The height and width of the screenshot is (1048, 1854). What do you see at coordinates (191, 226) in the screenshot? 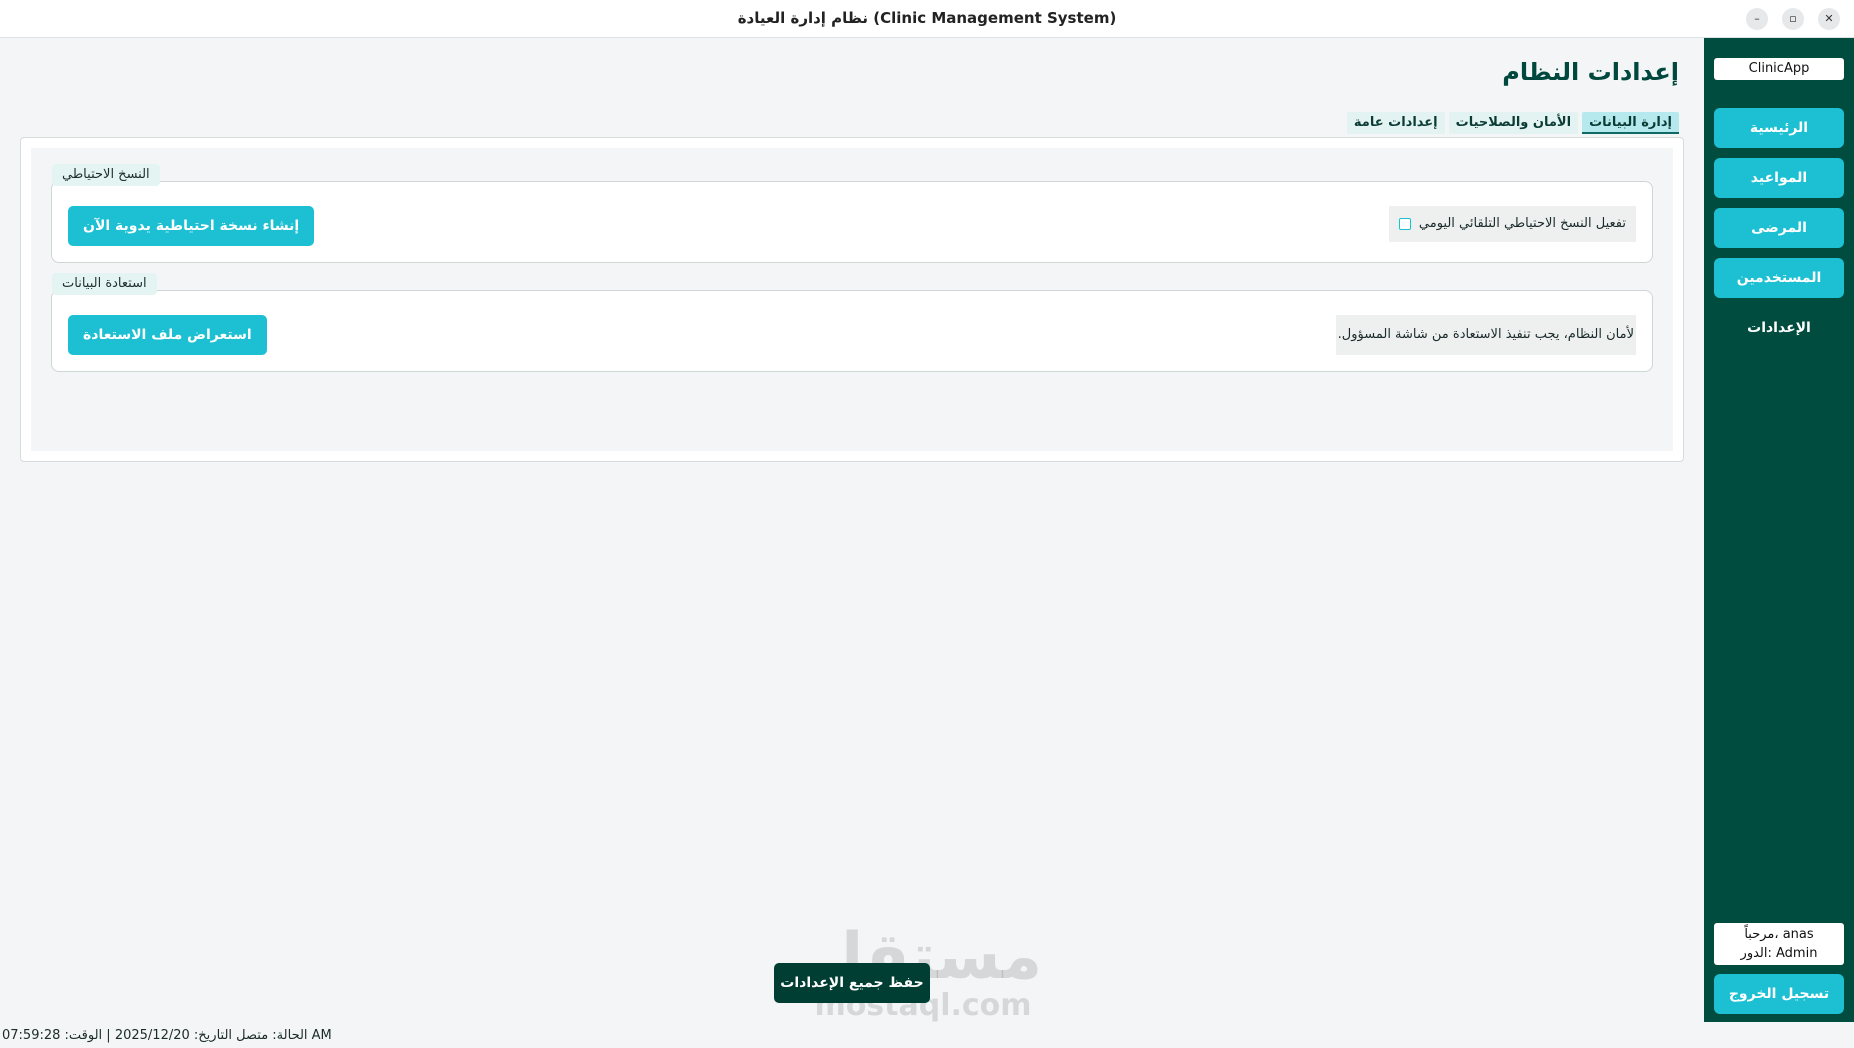
I see `manual-backup-button: إنشاء نسخة احتياطية يدوية الآن` at bounding box center [191, 226].